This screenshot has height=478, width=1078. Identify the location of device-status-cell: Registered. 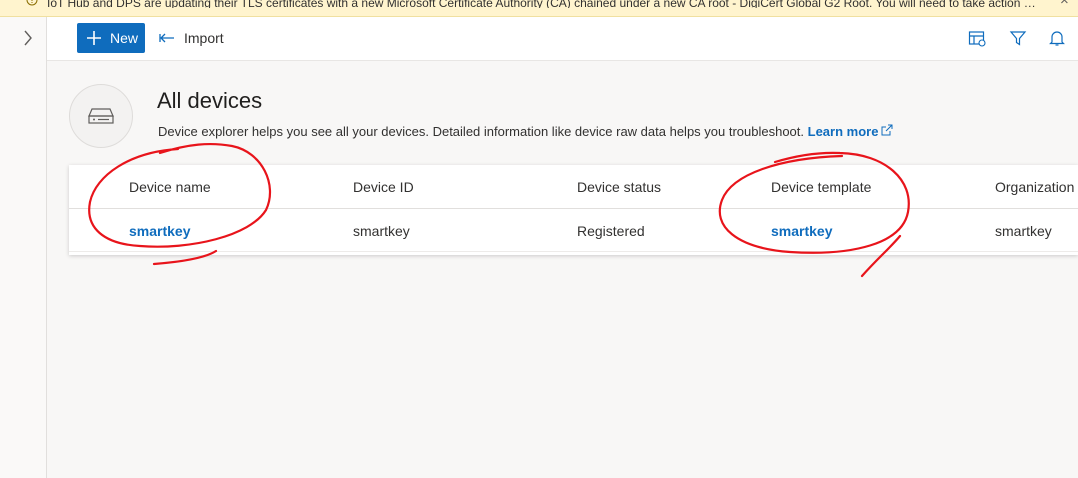
(611, 231).